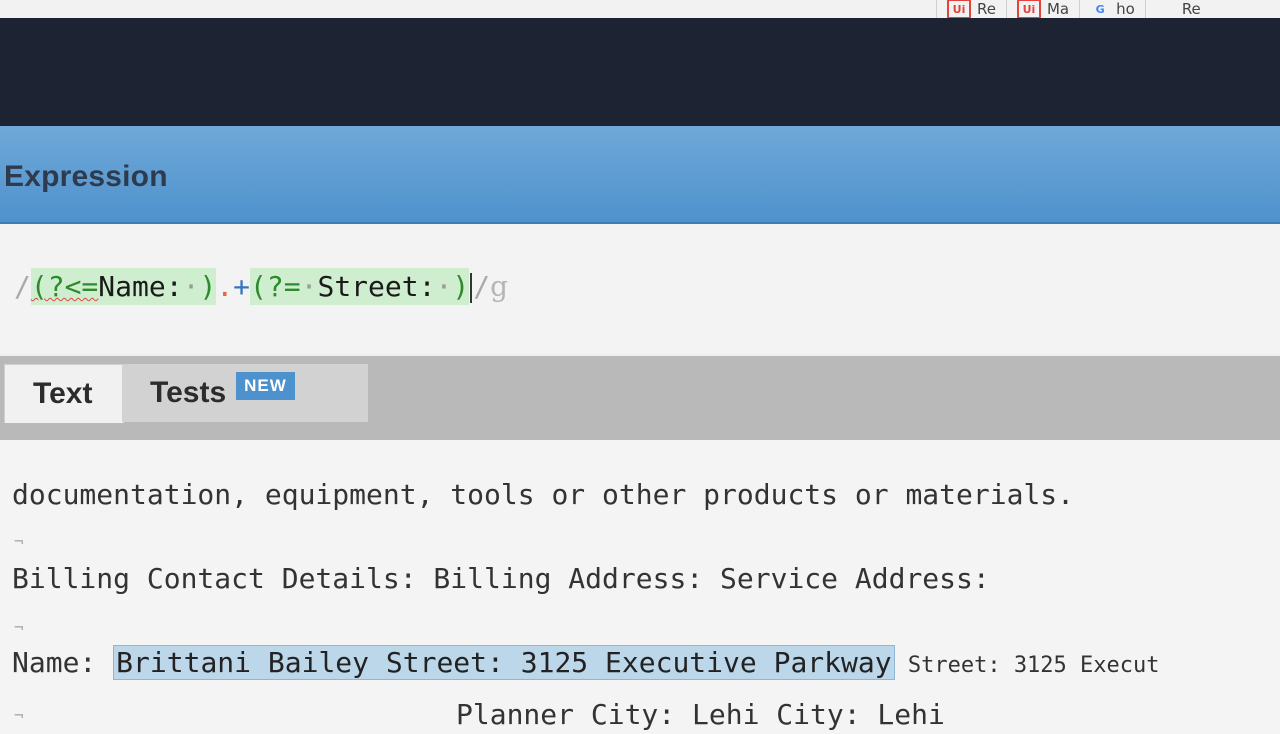  What do you see at coordinates (700, 714) in the screenshot?
I see `text-line-4: Planner City: Lehi City: Lehi` at bounding box center [700, 714].